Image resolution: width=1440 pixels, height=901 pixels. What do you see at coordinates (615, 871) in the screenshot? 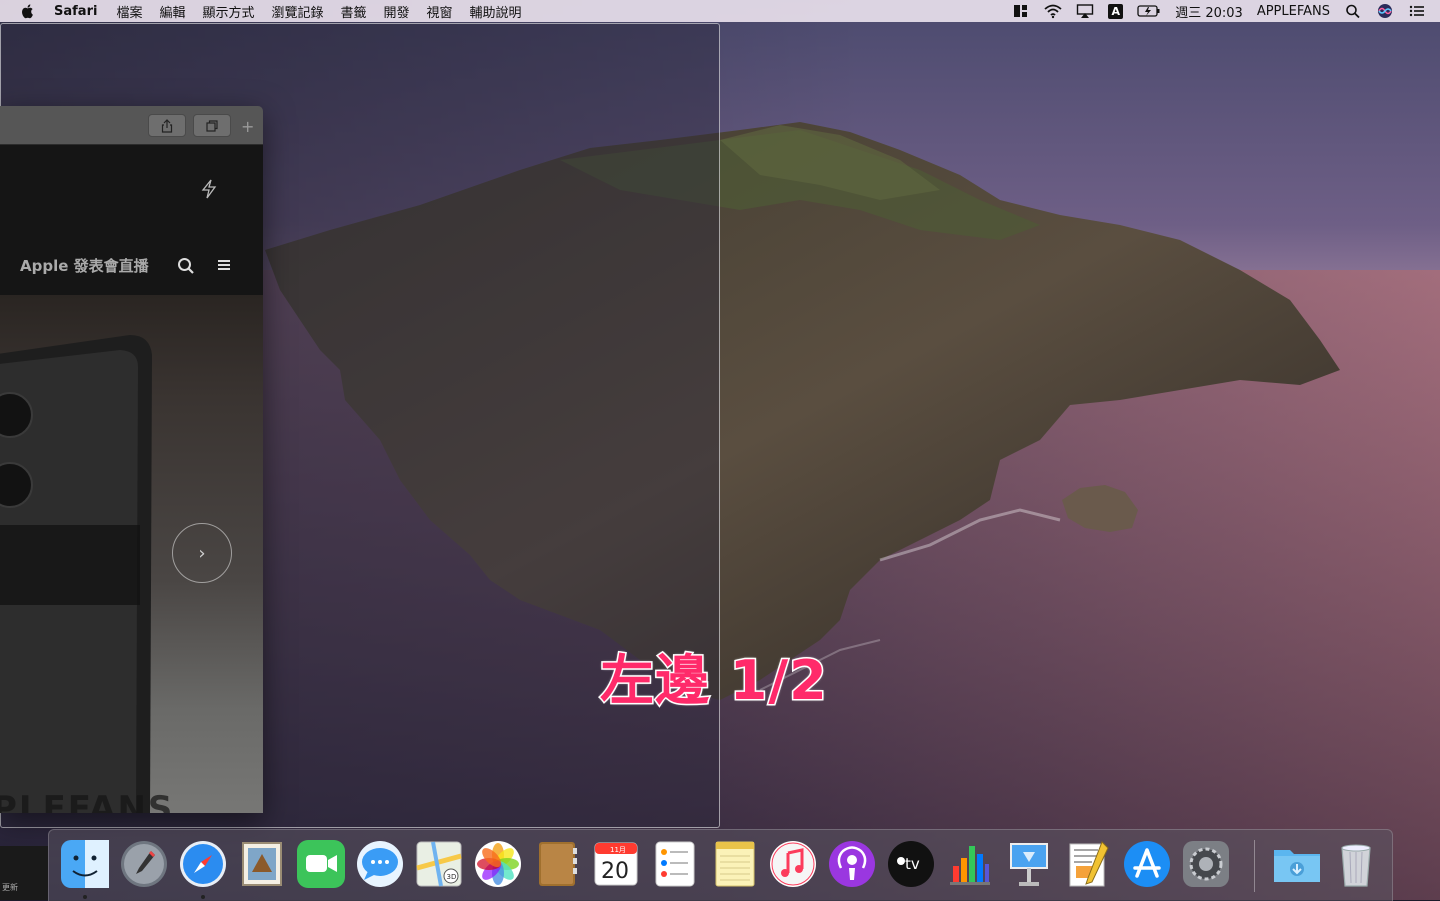
I see `calendar-day: 20` at bounding box center [615, 871].